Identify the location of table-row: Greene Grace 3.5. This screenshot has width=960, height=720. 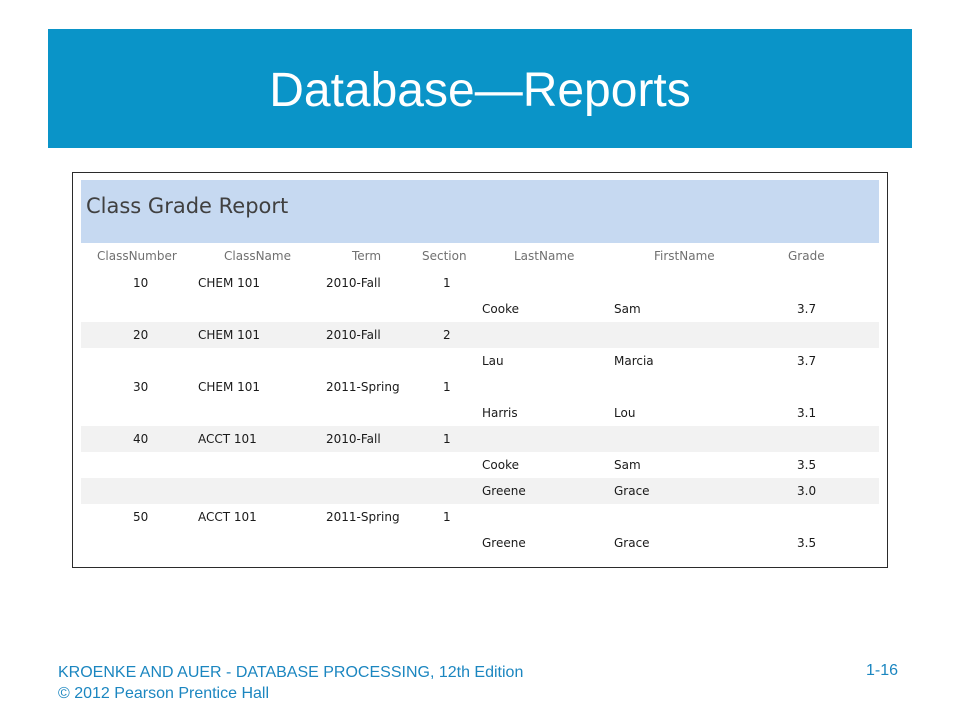
(480, 543).